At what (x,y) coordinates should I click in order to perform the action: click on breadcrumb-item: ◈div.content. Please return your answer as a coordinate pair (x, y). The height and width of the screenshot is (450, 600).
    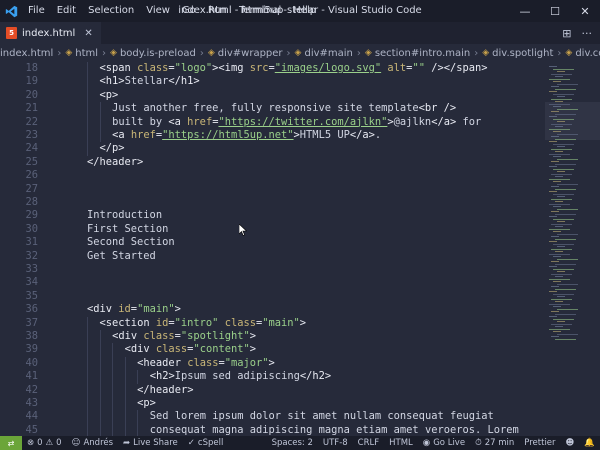
    Looking at the image, I should click on (582, 53).